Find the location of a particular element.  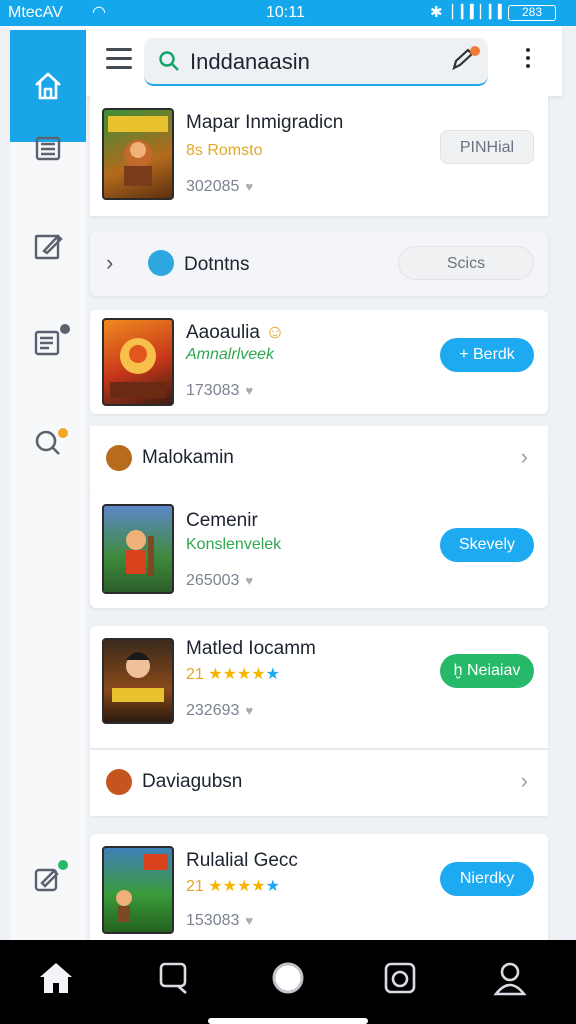

game-title: Aaoaulia ☺ is located at coordinates (235, 333).